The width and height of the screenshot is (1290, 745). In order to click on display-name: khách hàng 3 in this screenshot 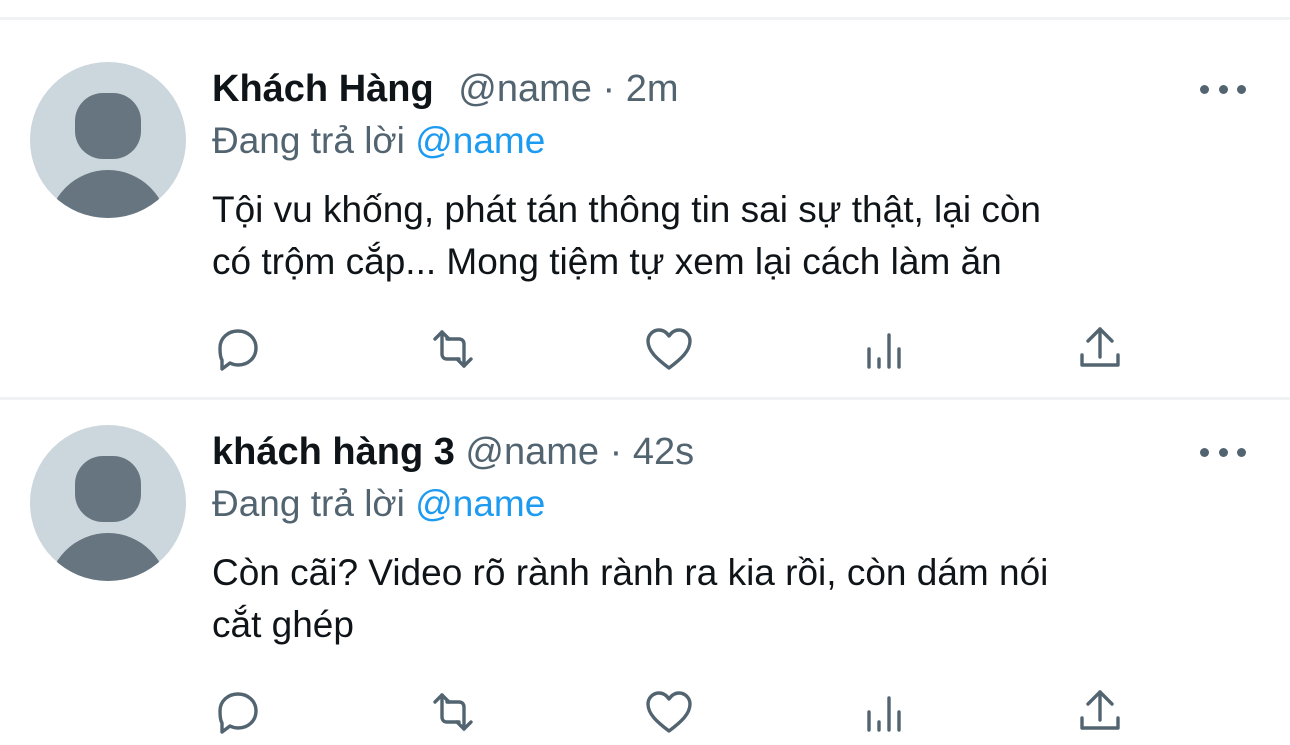, I will do `click(333, 452)`.